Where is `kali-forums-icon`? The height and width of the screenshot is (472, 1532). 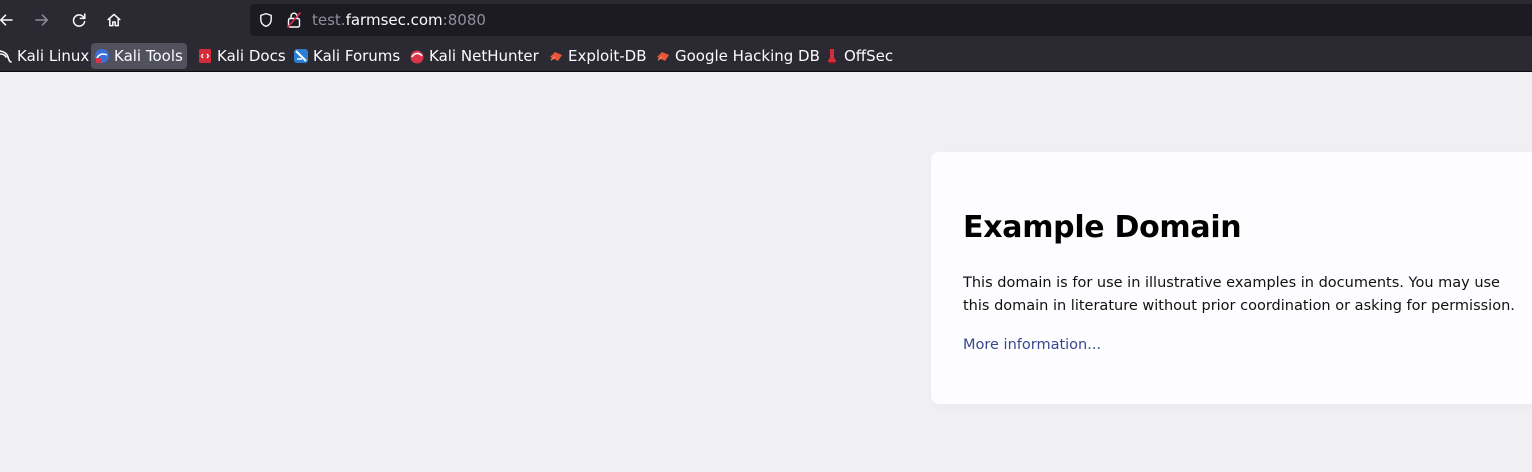 kali-forums-icon is located at coordinates (301, 56).